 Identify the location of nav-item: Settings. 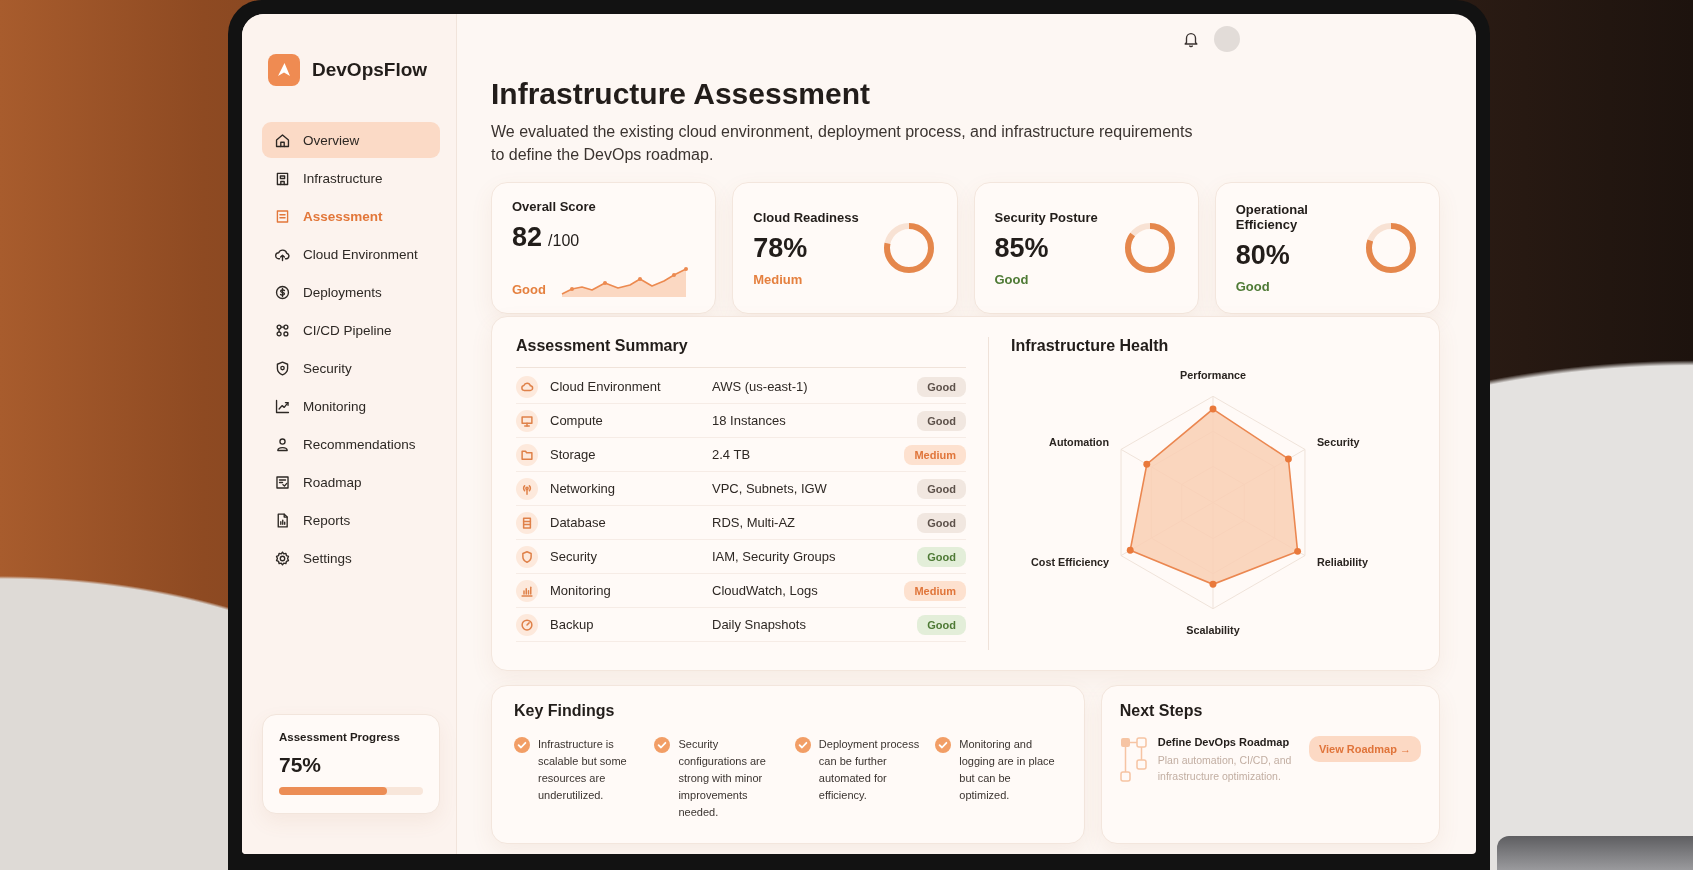
(351, 558).